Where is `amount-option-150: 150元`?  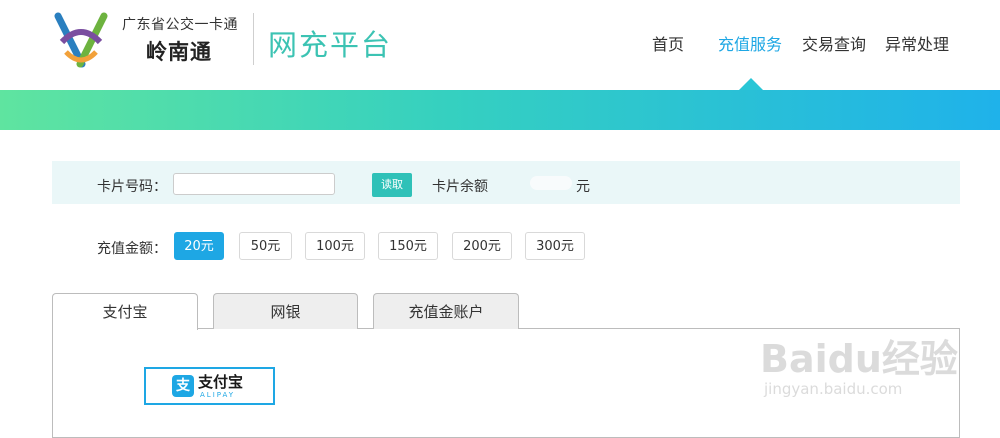 amount-option-150: 150元 is located at coordinates (408, 246).